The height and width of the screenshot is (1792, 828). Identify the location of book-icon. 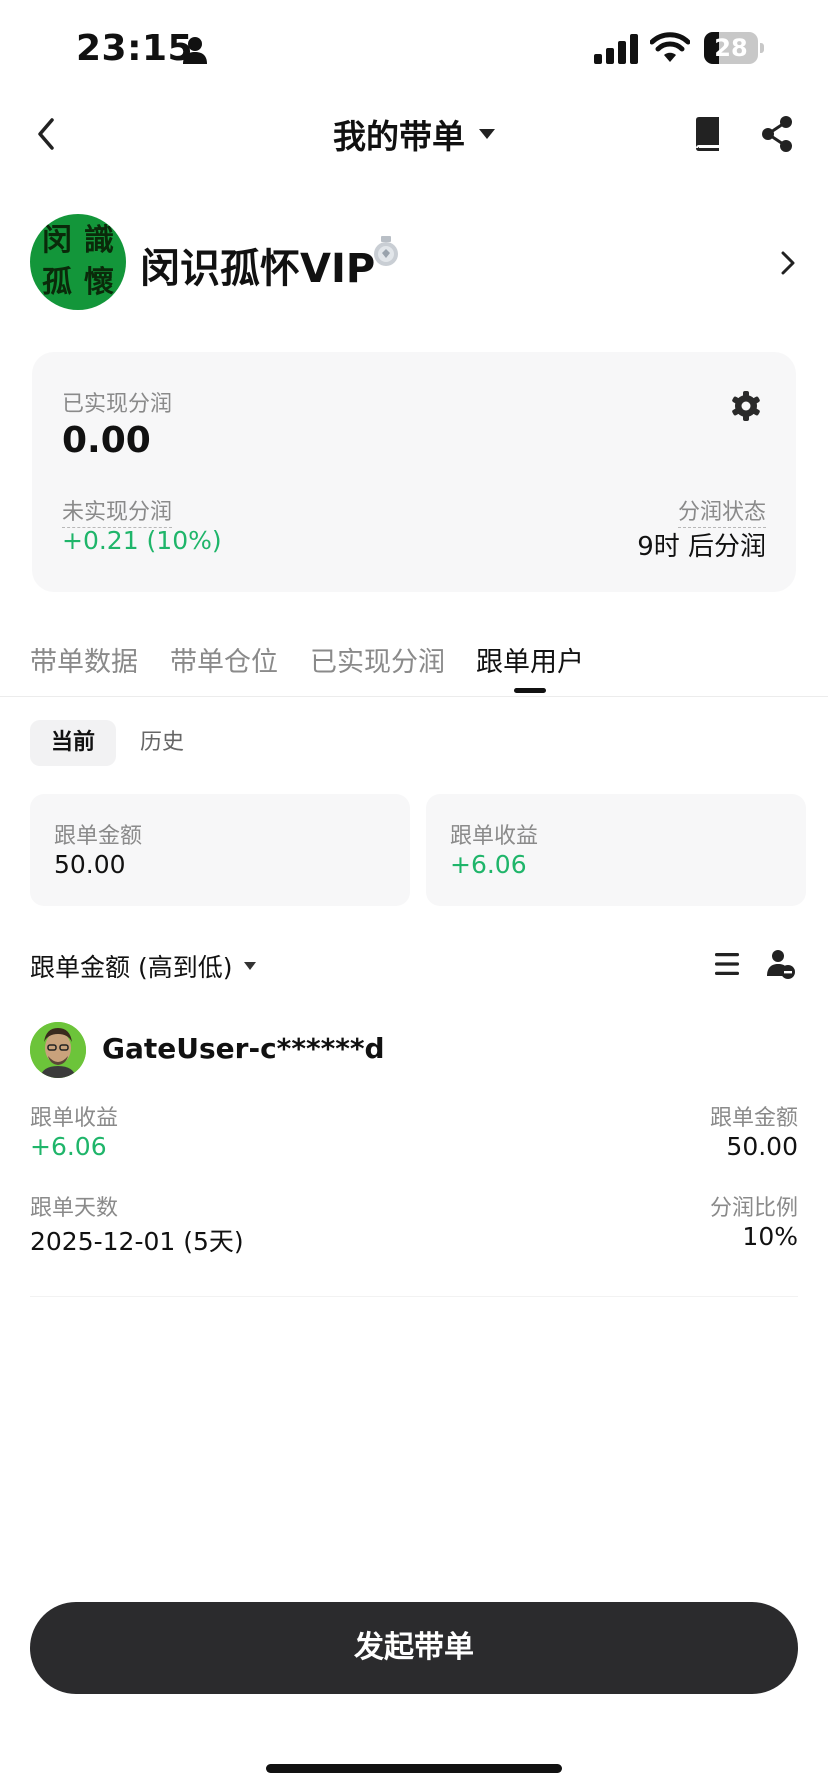
(707, 134).